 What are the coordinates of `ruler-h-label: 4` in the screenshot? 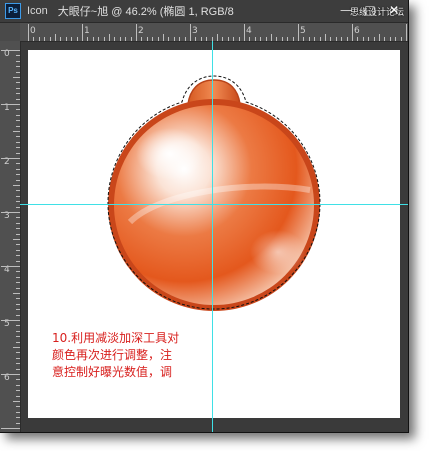 It's located at (249, 31).